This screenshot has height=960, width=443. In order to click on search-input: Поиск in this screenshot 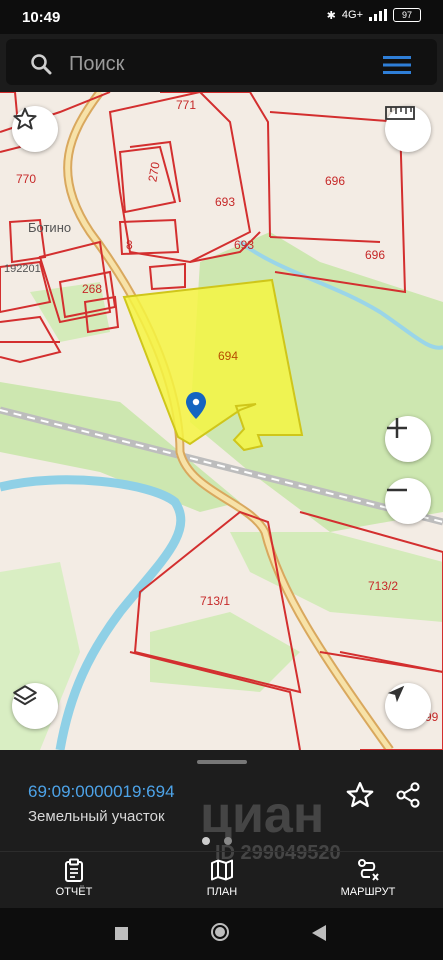, I will do `click(221, 62)`.